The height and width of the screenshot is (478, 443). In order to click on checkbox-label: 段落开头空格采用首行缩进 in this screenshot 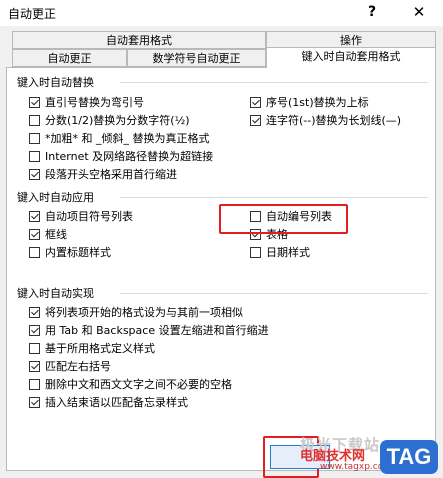, I will do `click(111, 174)`.